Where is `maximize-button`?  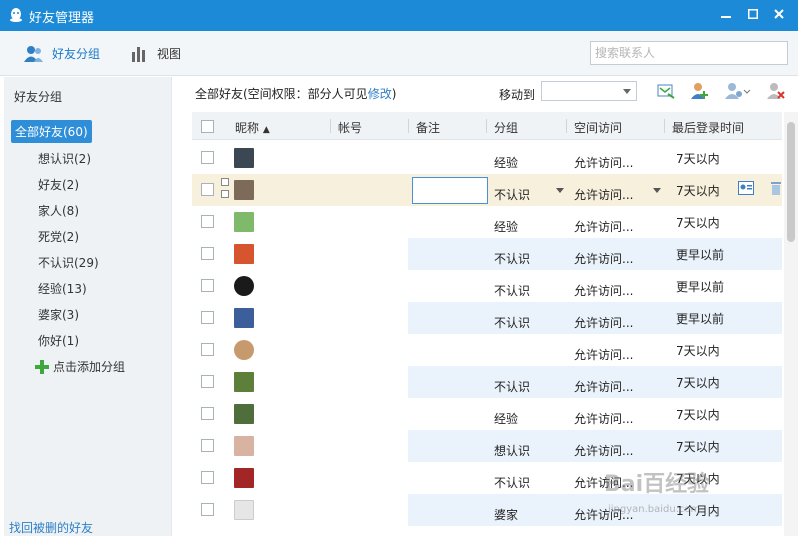 maximize-button is located at coordinates (753, 15).